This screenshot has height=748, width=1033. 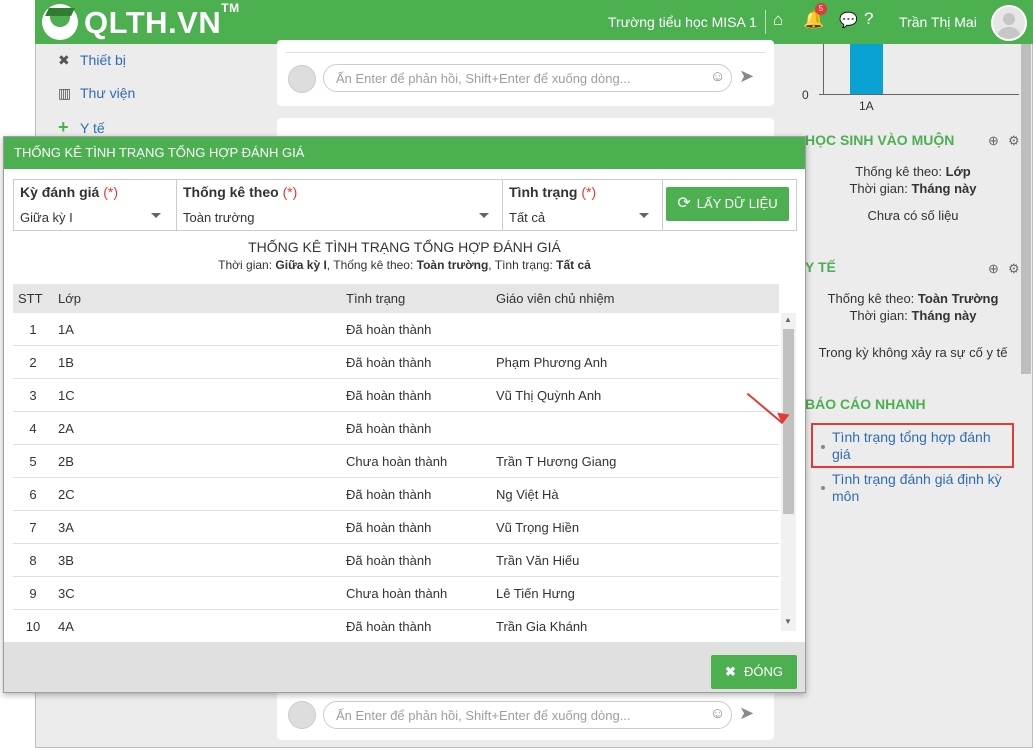 I want to click on sidebar-item-label: Y tế, so click(x=92, y=128).